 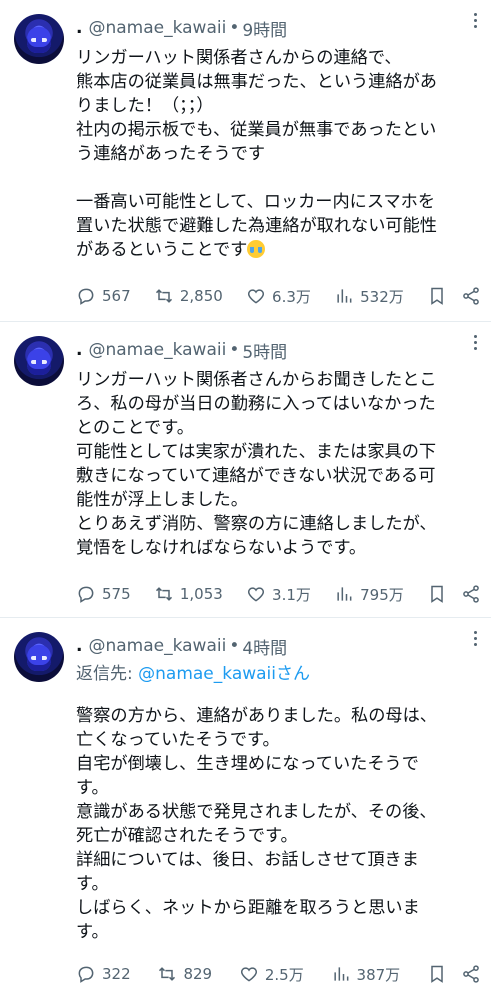 I want to click on tweet-header: . @namae_kawaii • 9時間, so click(x=275, y=28).